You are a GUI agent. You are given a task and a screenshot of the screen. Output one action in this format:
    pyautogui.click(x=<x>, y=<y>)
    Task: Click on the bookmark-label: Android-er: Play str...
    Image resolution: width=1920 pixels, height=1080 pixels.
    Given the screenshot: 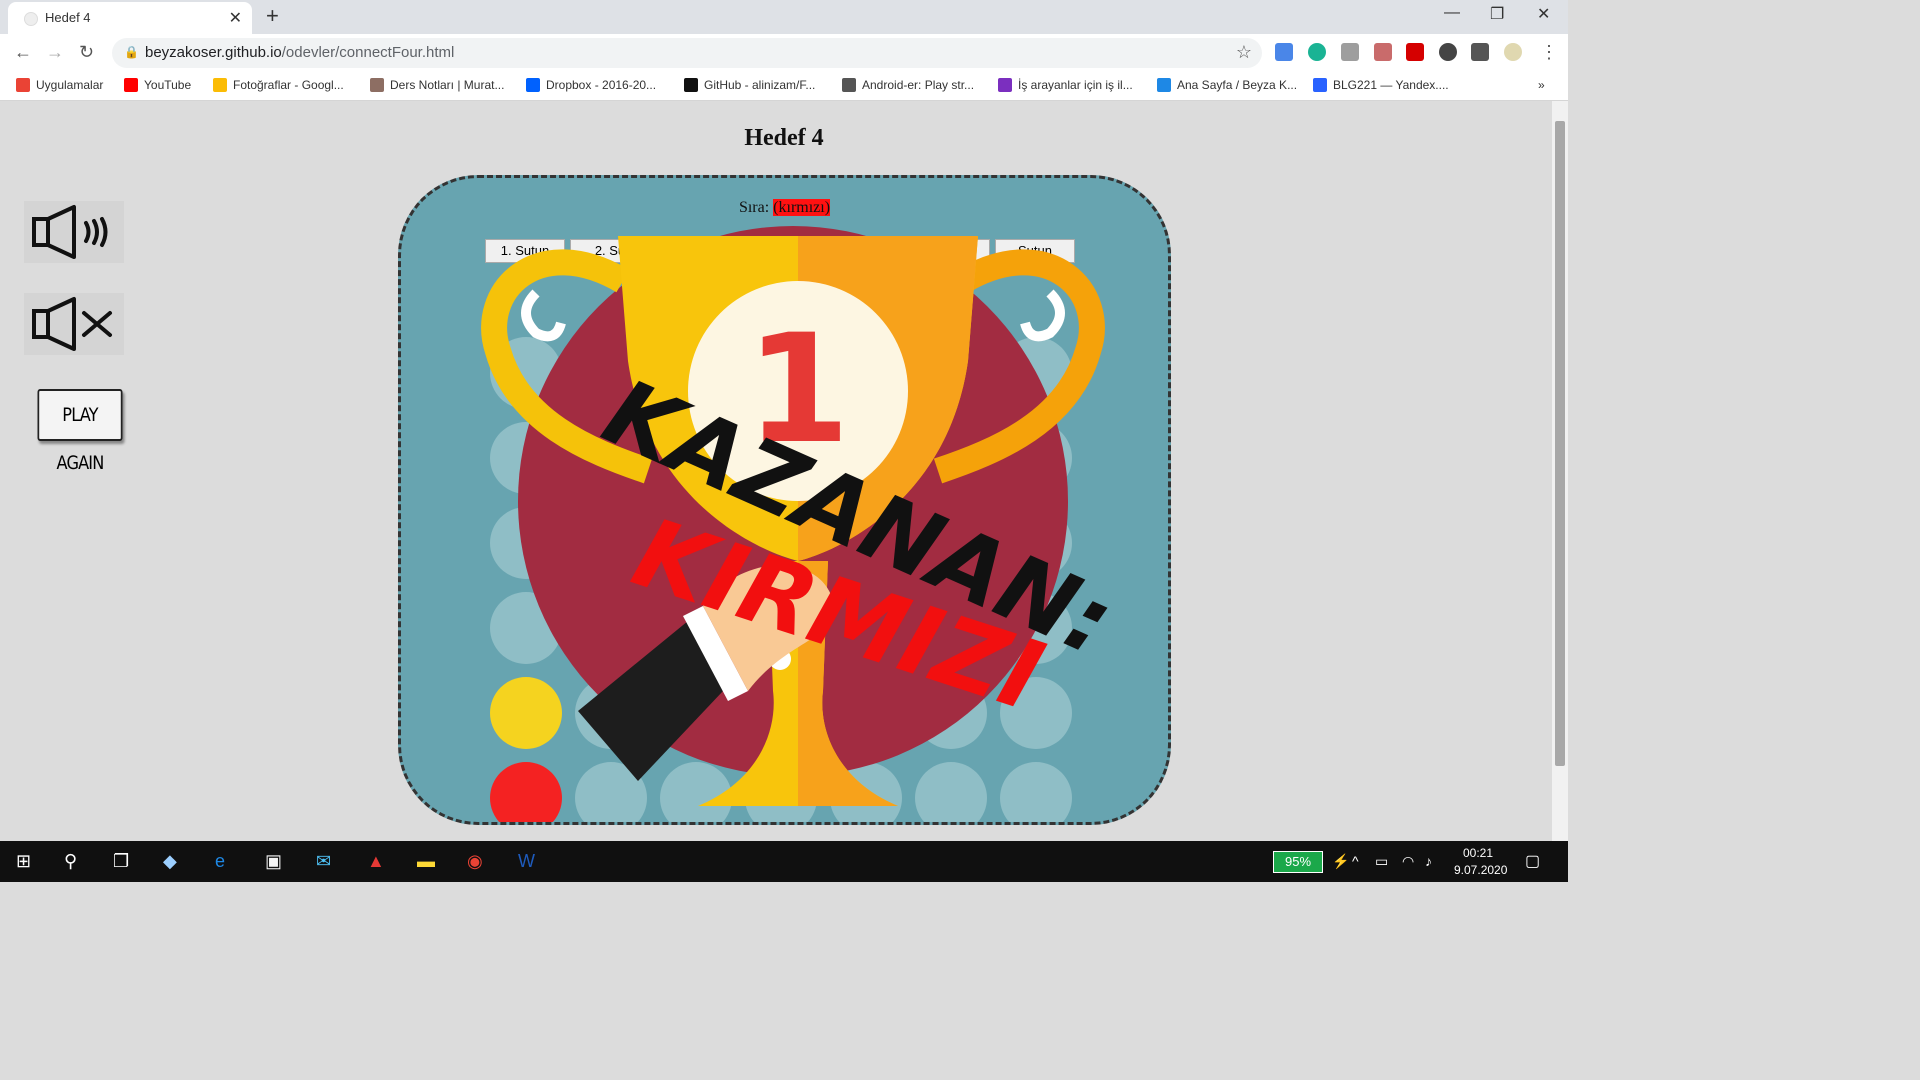 What is the action you would take?
    pyautogui.click(x=918, y=85)
    